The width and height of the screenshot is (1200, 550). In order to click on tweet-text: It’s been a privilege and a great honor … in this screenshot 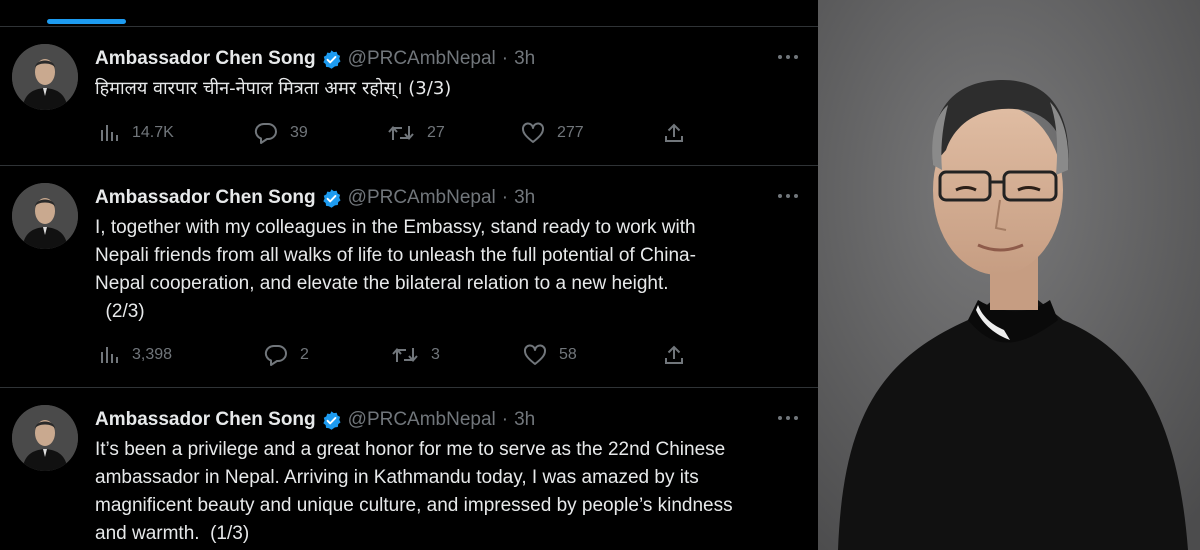, I will do `click(447, 492)`.